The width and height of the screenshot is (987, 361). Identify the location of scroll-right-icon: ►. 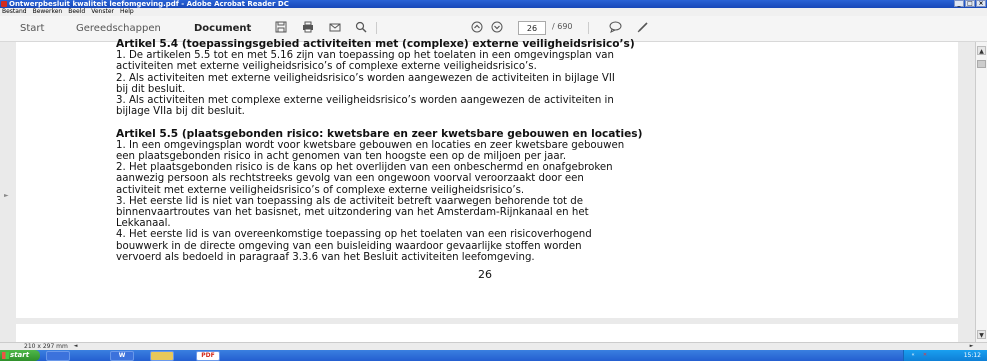
(971, 346).